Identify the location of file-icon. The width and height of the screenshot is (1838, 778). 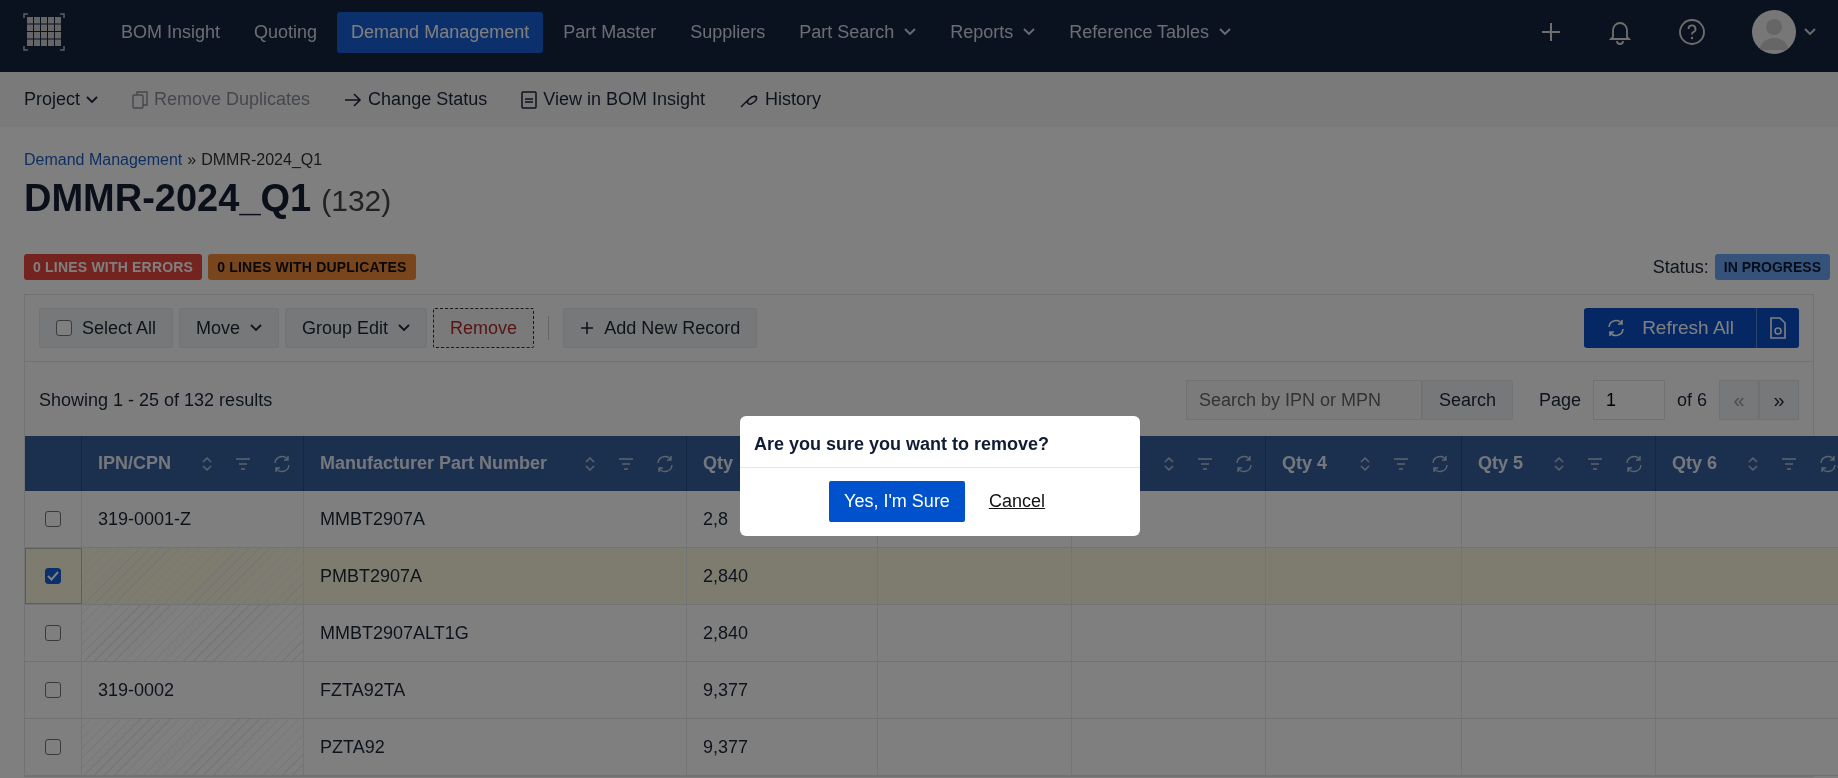
(1778, 328).